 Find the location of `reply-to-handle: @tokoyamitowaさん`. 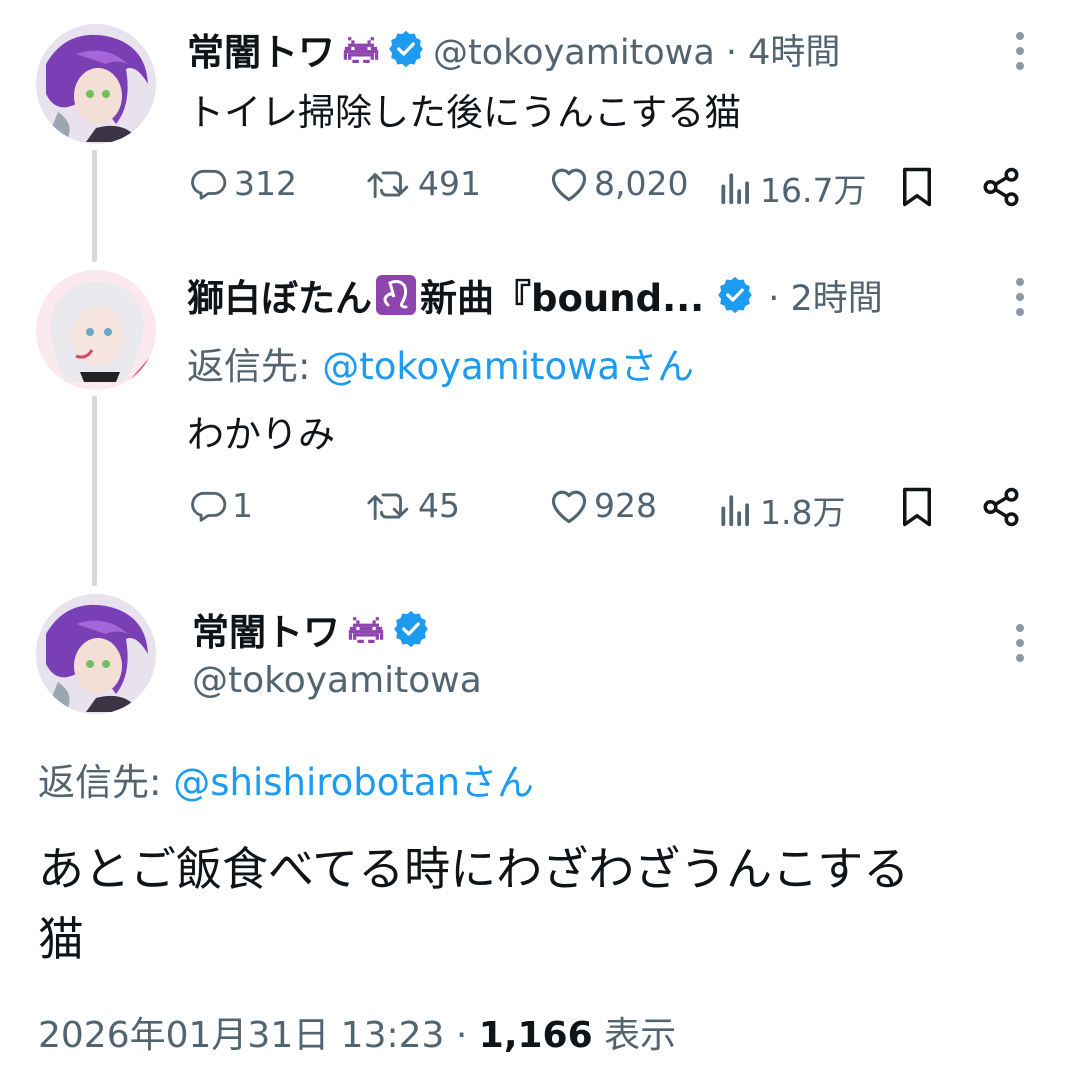

reply-to-handle: @tokoyamitowaさん is located at coordinates (508, 366).